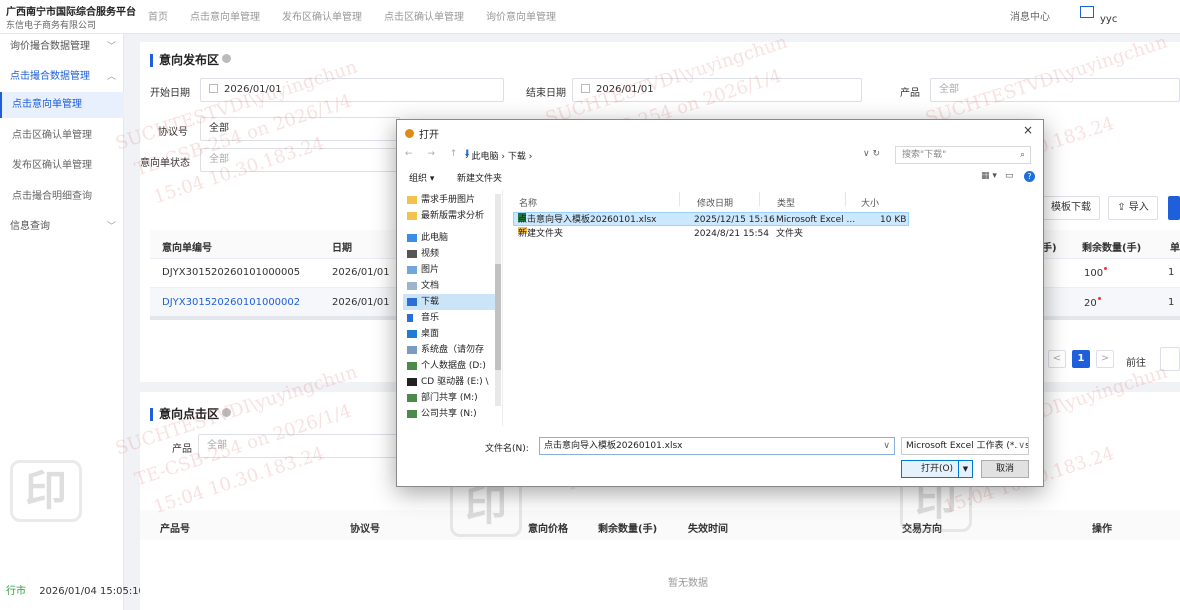 Image resolution: width=1180 pixels, height=610 pixels. Describe the element at coordinates (1005, 469) in the screenshot. I see `cancel-button: 取消` at that location.